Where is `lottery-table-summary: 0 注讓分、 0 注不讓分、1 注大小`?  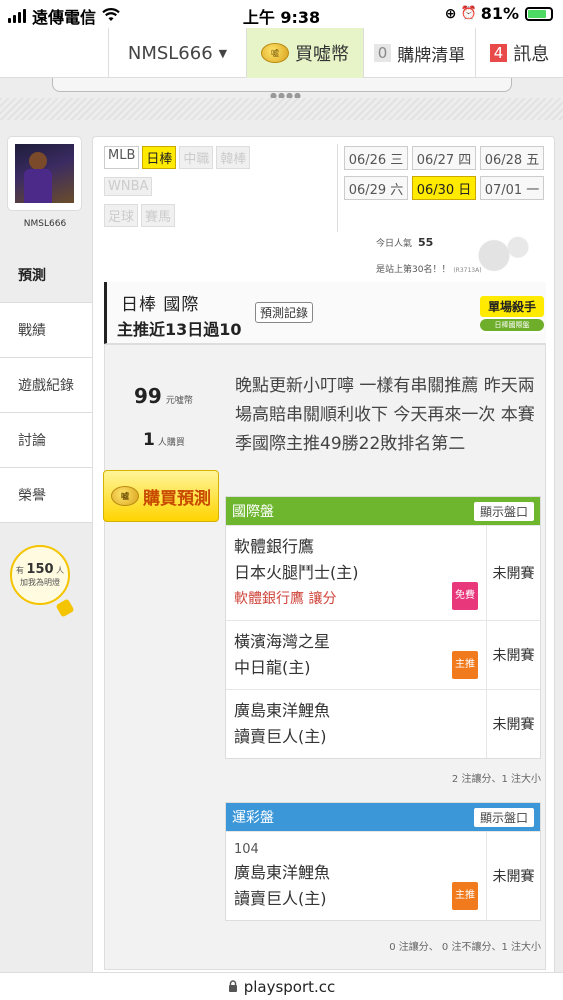
lottery-table-summary: 0 注讓分、 0 注不讓分、1 注大小 is located at coordinates (465, 947).